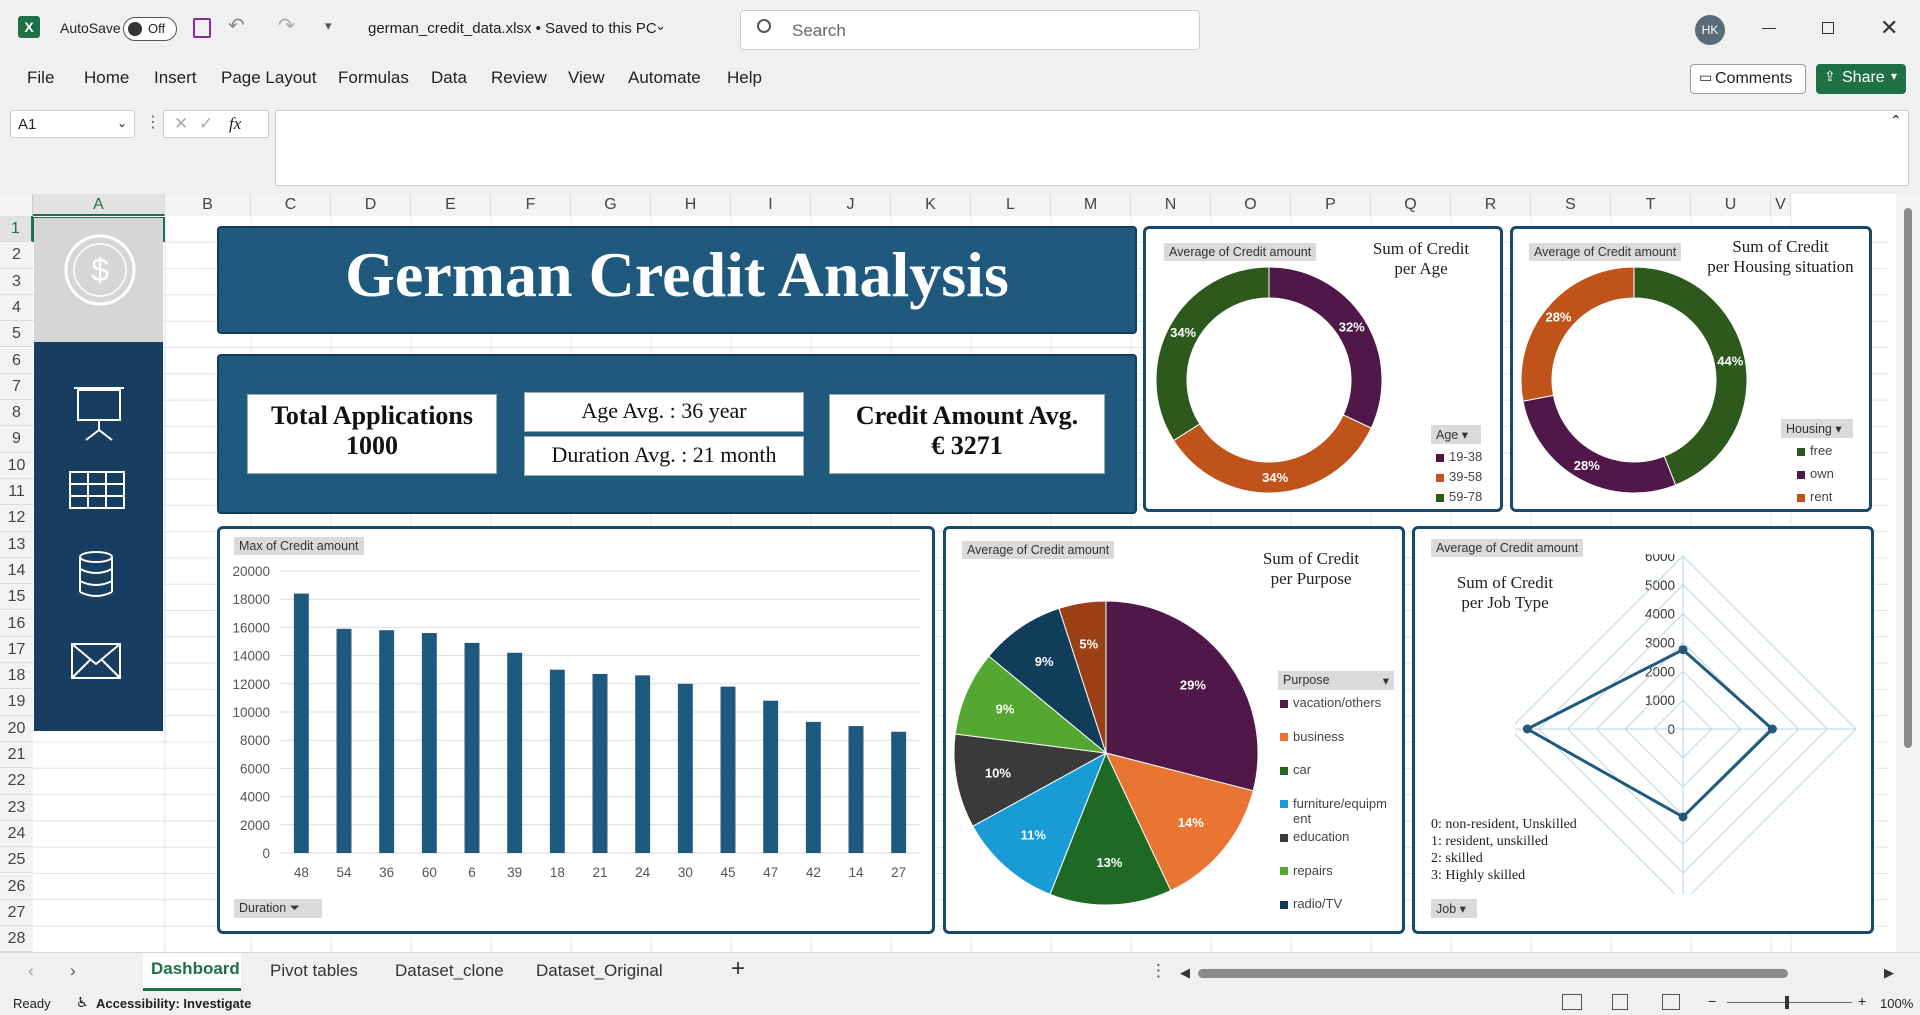 The height and width of the screenshot is (1015, 1920). Describe the element at coordinates (150, 29) in the screenshot. I see `autosave-toggle: Off` at that location.